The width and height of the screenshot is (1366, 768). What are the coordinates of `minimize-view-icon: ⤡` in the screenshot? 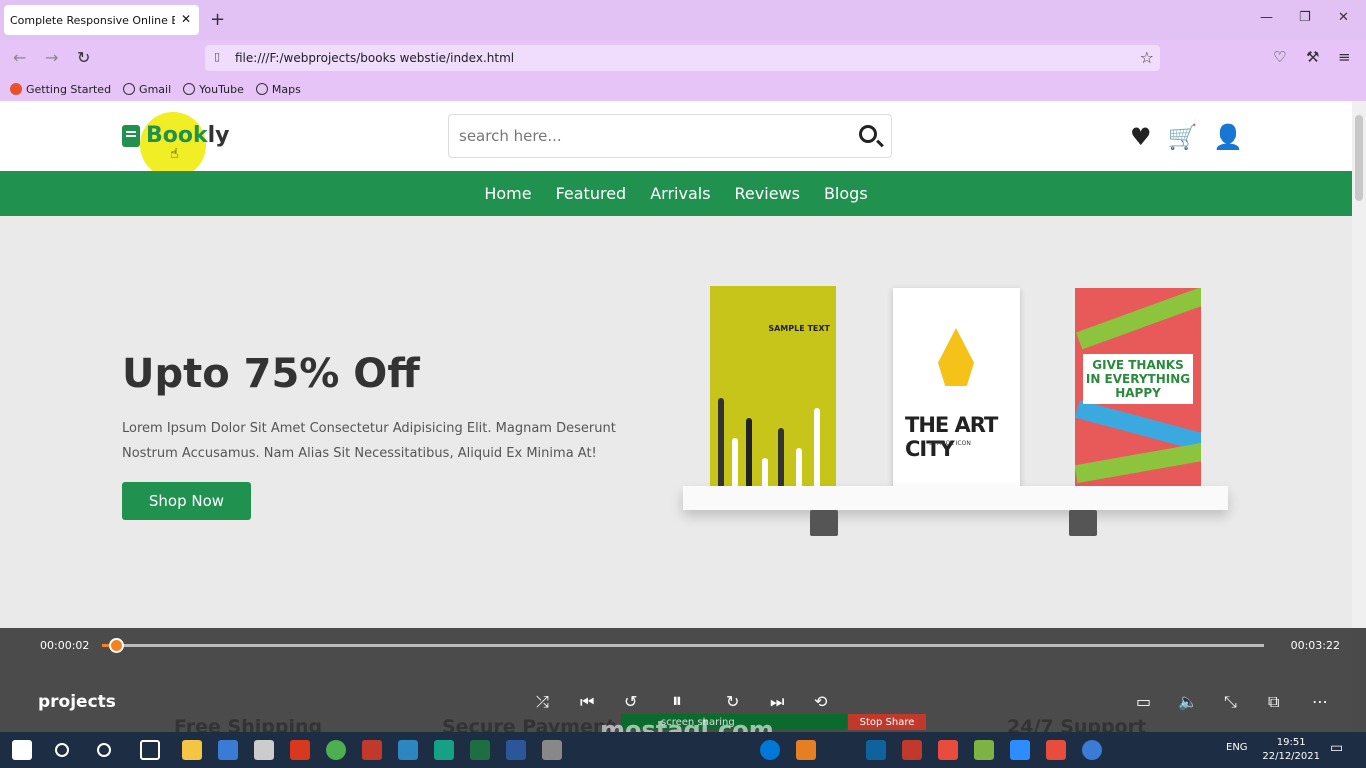 It's located at (1230, 702).